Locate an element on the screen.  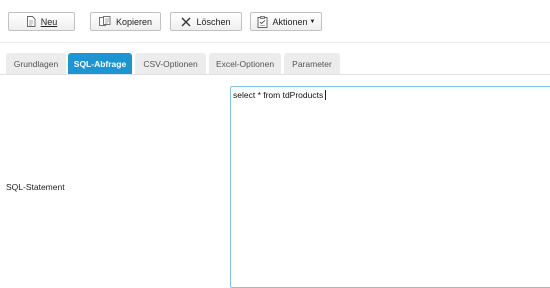
toolbar: Neu Kopieren Löschen Aktionen ▼ is located at coordinates (275, 21).